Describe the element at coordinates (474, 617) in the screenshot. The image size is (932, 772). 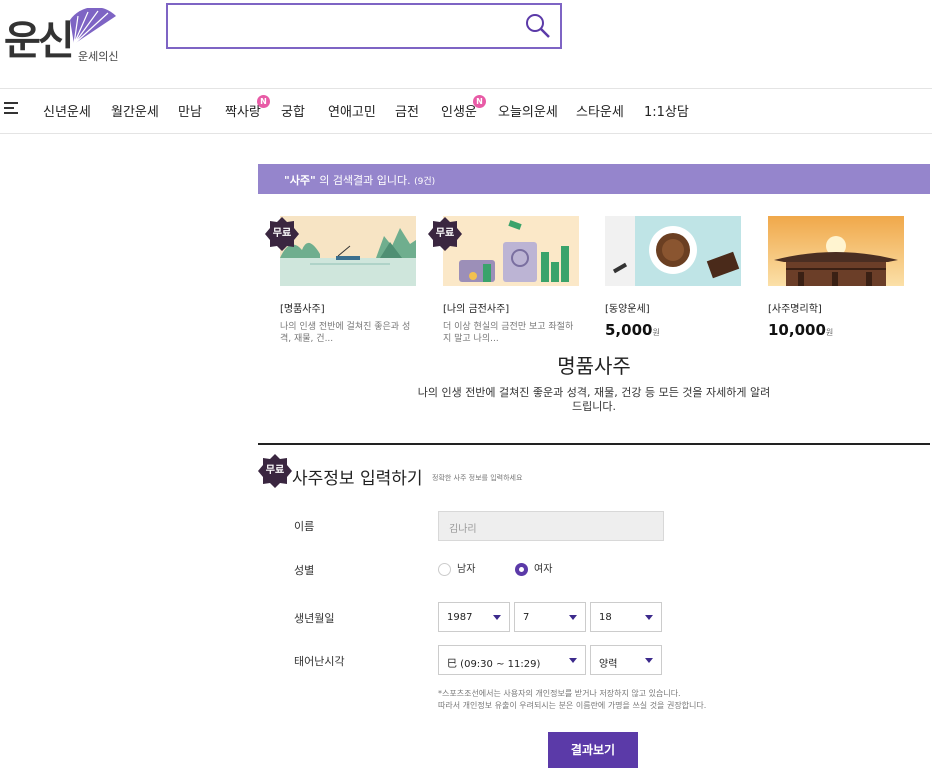
I see `birth-year-select: 1987` at that location.